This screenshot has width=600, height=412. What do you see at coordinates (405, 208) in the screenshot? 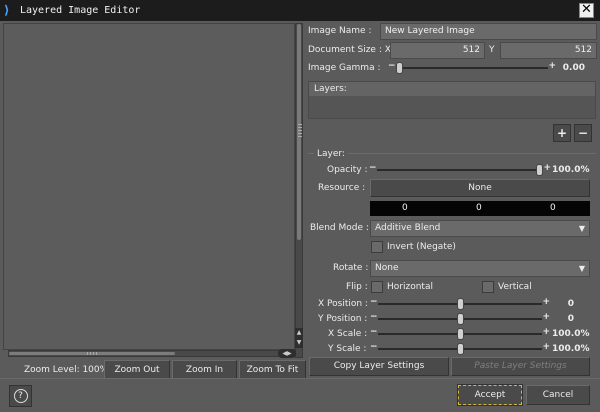
I see `color-value-r: 0` at bounding box center [405, 208].